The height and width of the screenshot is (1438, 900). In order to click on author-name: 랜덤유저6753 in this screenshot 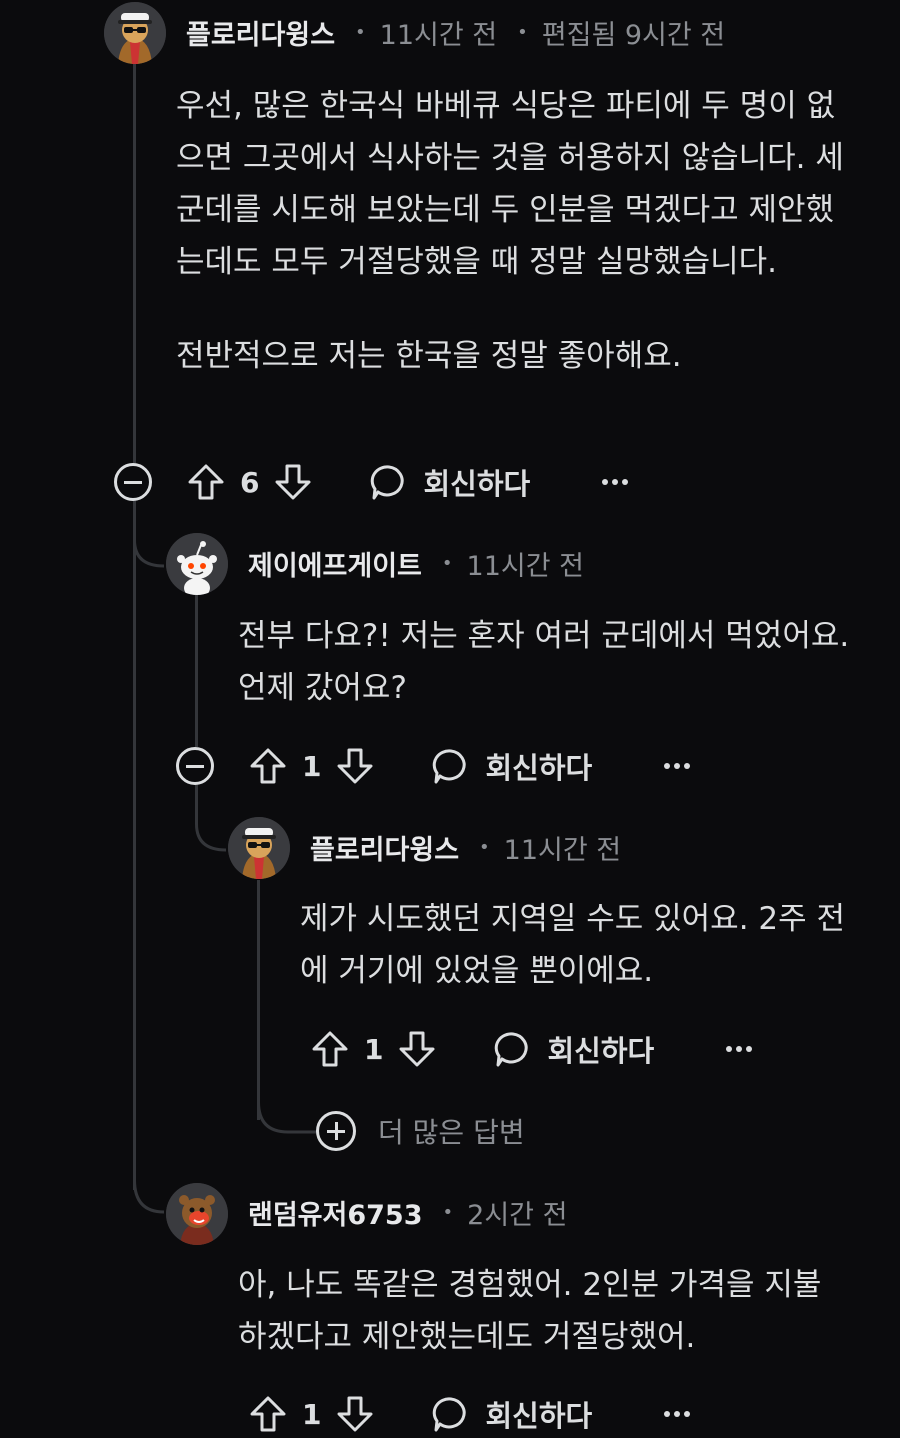, I will do `click(335, 1212)`.